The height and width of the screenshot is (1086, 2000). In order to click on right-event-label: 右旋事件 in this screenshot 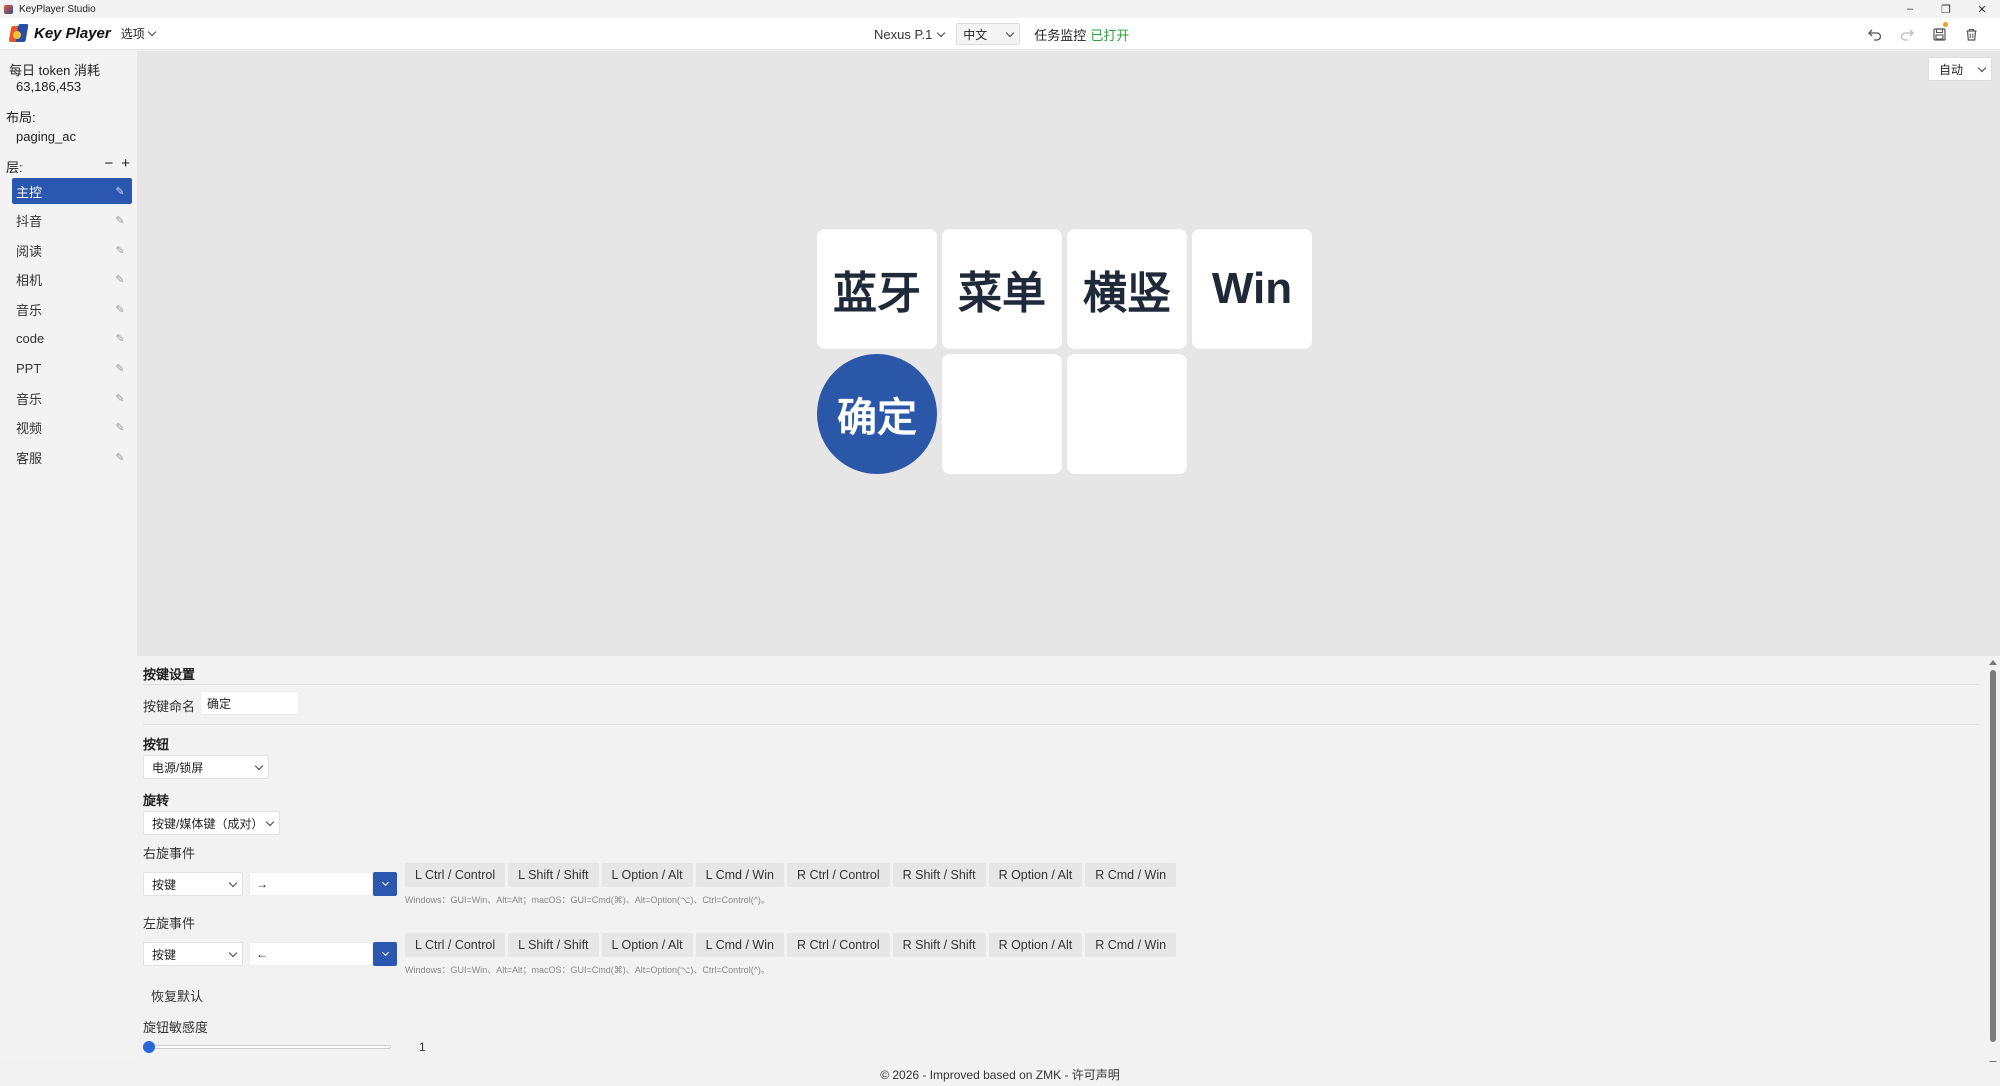, I will do `click(169, 853)`.